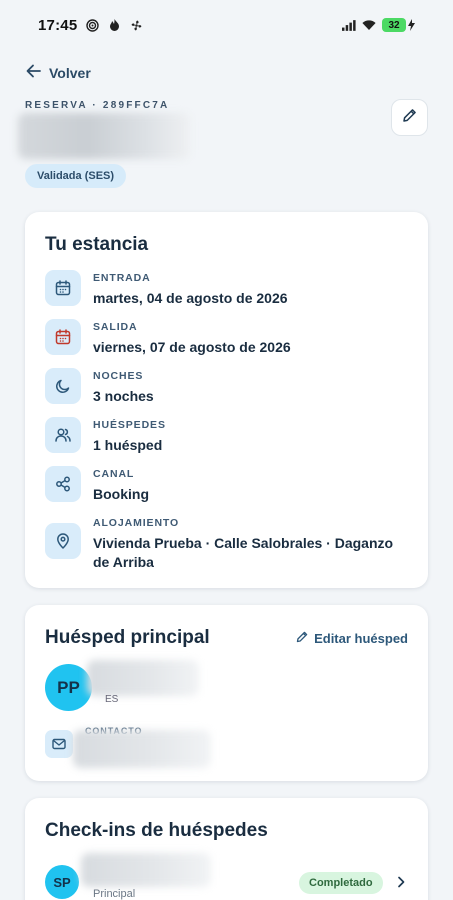  I want to click on mail-icon, so click(59, 744).